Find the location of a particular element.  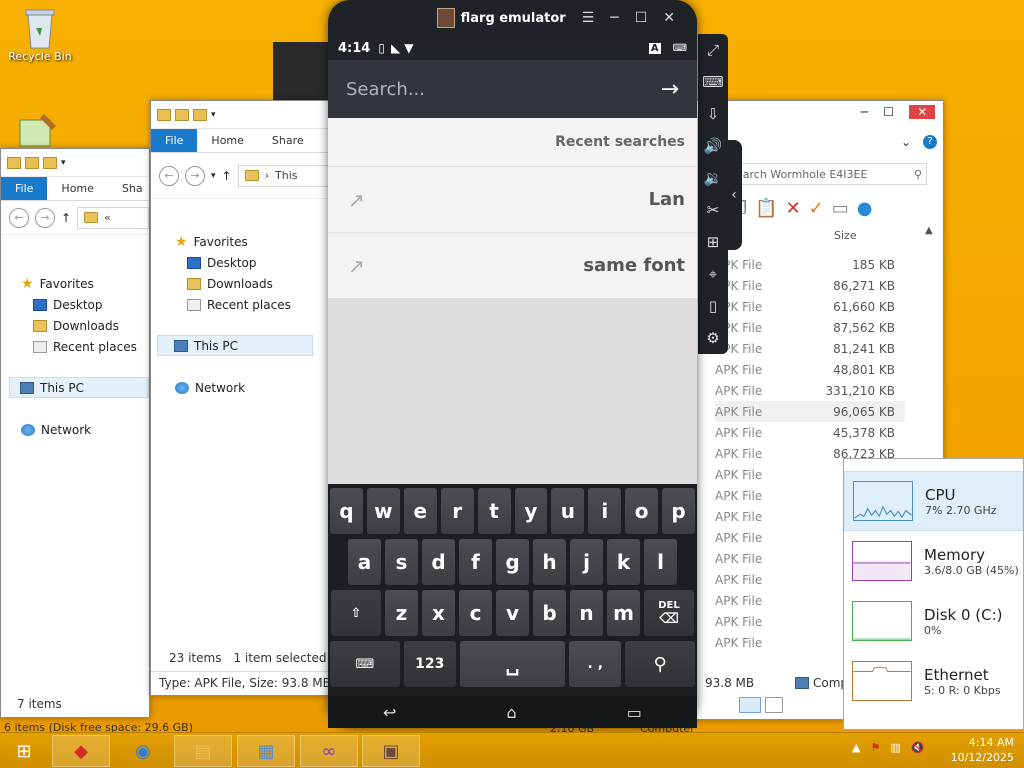

add-window-icon: ⊞ is located at coordinates (713, 242).